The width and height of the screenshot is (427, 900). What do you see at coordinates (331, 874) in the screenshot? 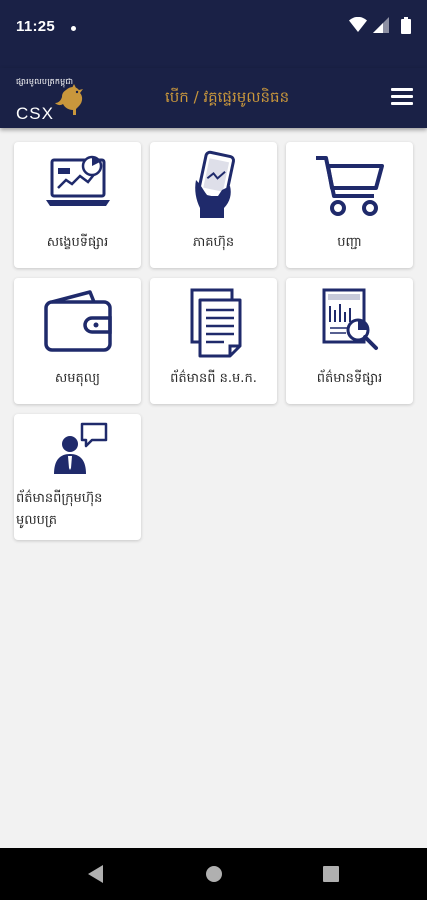
I see `recents-icon` at bounding box center [331, 874].